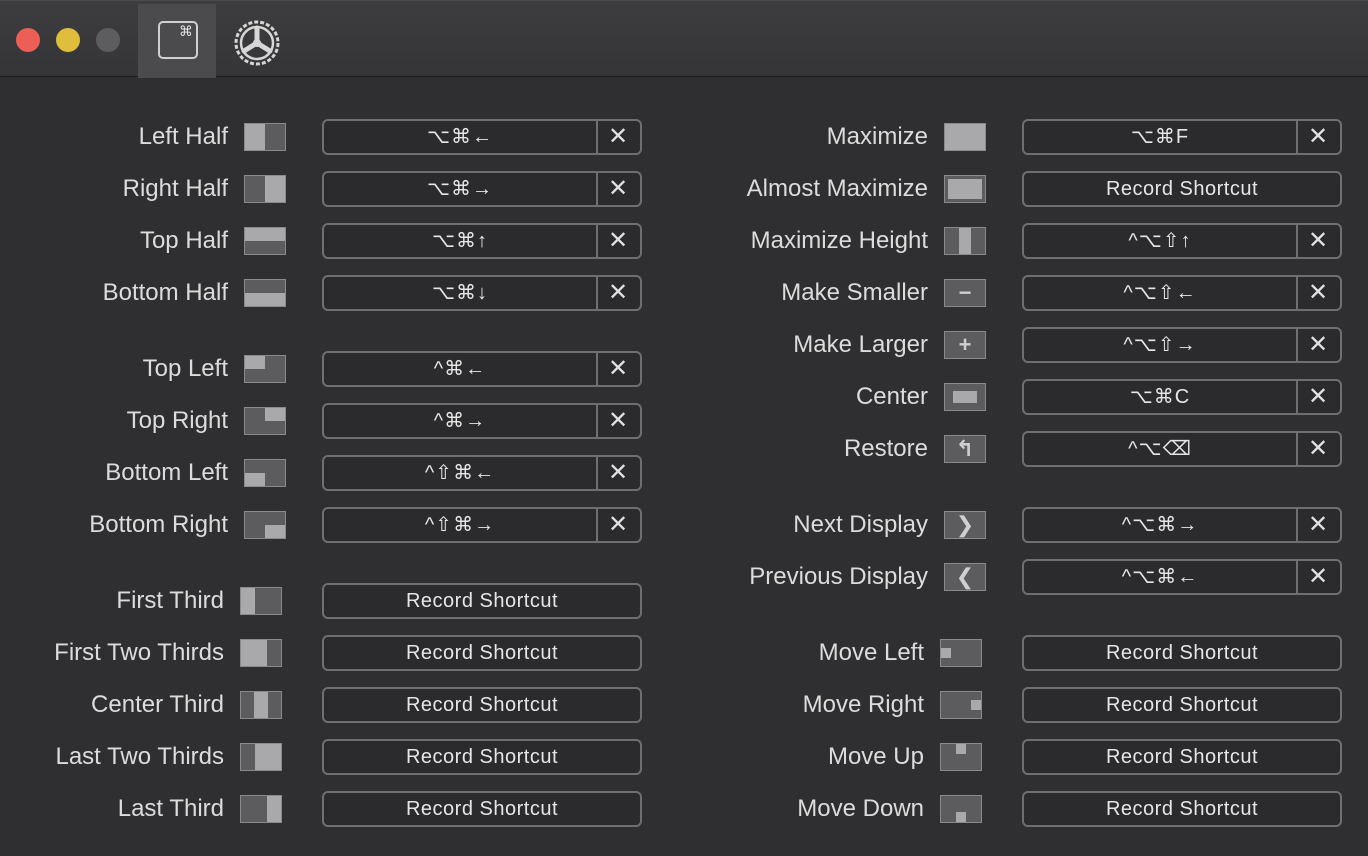 This screenshot has width=1368, height=856. I want to click on shortcut-recorder-restore: ^⌥⌫ ✕, so click(1182, 449).